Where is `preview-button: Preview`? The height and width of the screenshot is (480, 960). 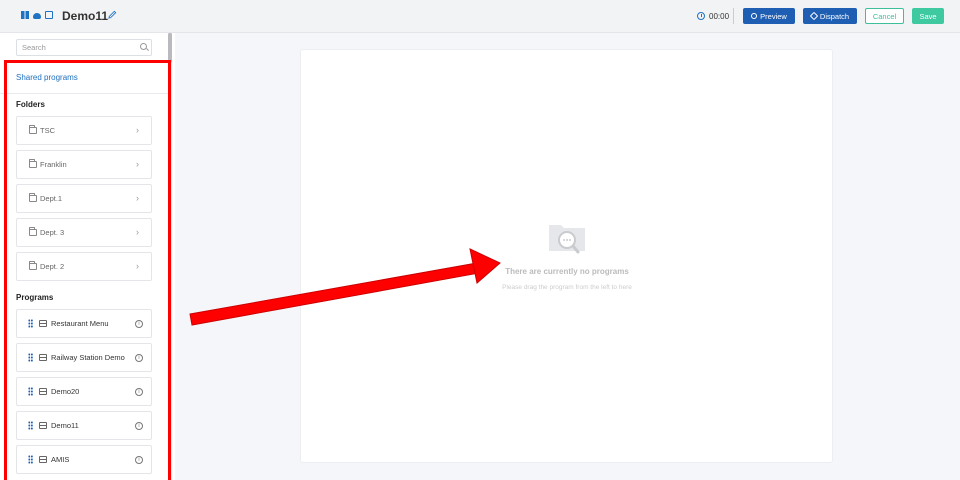
preview-button: Preview is located at coordinates (769, 16).